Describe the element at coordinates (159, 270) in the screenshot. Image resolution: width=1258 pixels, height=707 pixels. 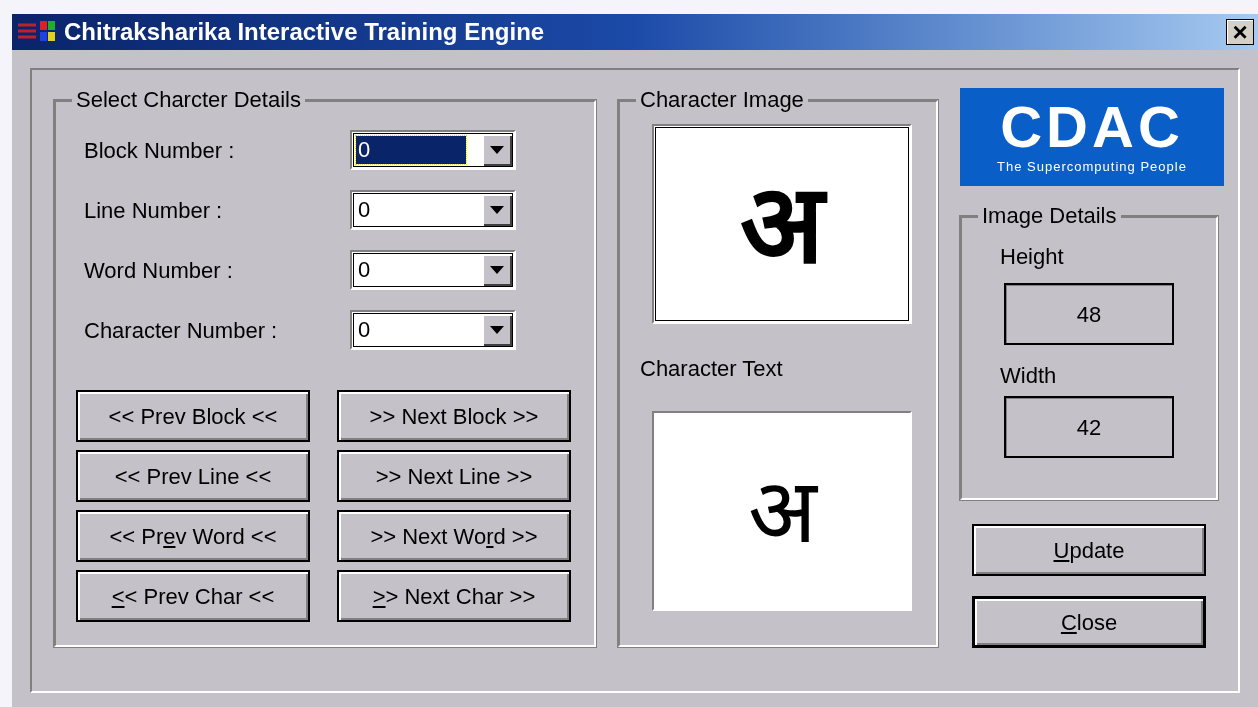
I see `field-label: Word Number :` at that location.